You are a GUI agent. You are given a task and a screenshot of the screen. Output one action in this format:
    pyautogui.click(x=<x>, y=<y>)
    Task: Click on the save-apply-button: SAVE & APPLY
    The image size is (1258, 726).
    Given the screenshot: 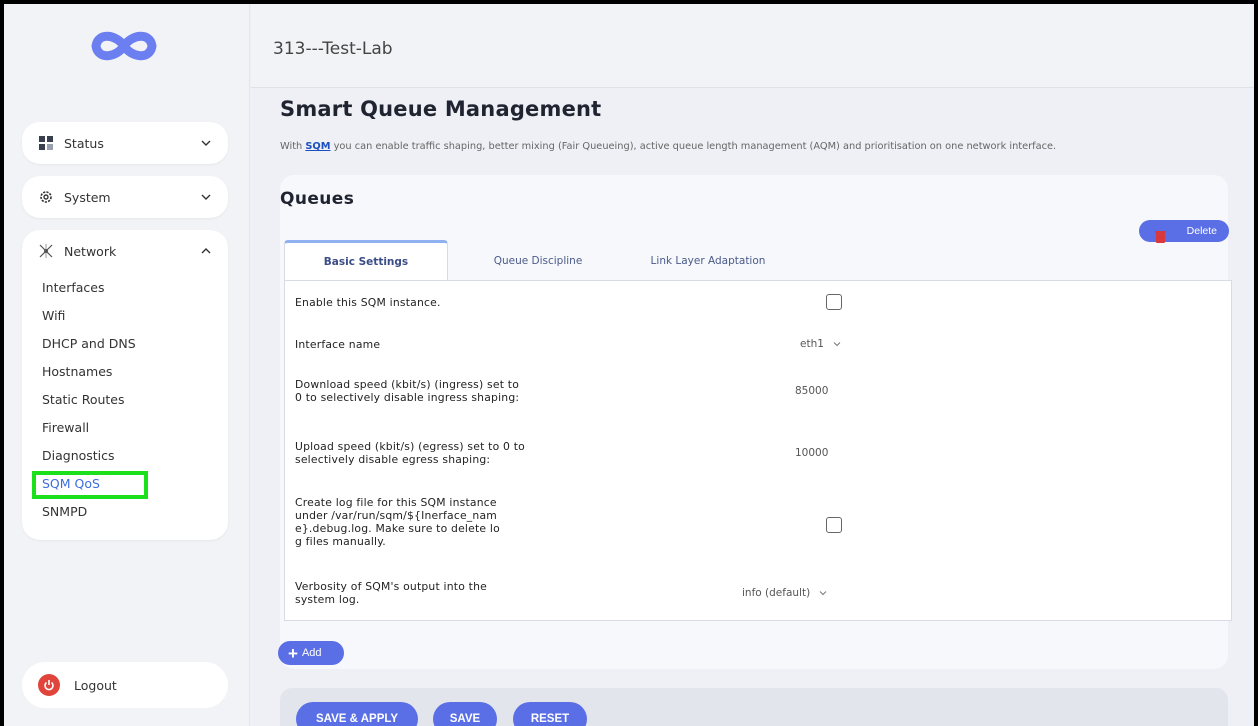 What is the action you would take?
    pyautogui.click(x=357, y=714)
    